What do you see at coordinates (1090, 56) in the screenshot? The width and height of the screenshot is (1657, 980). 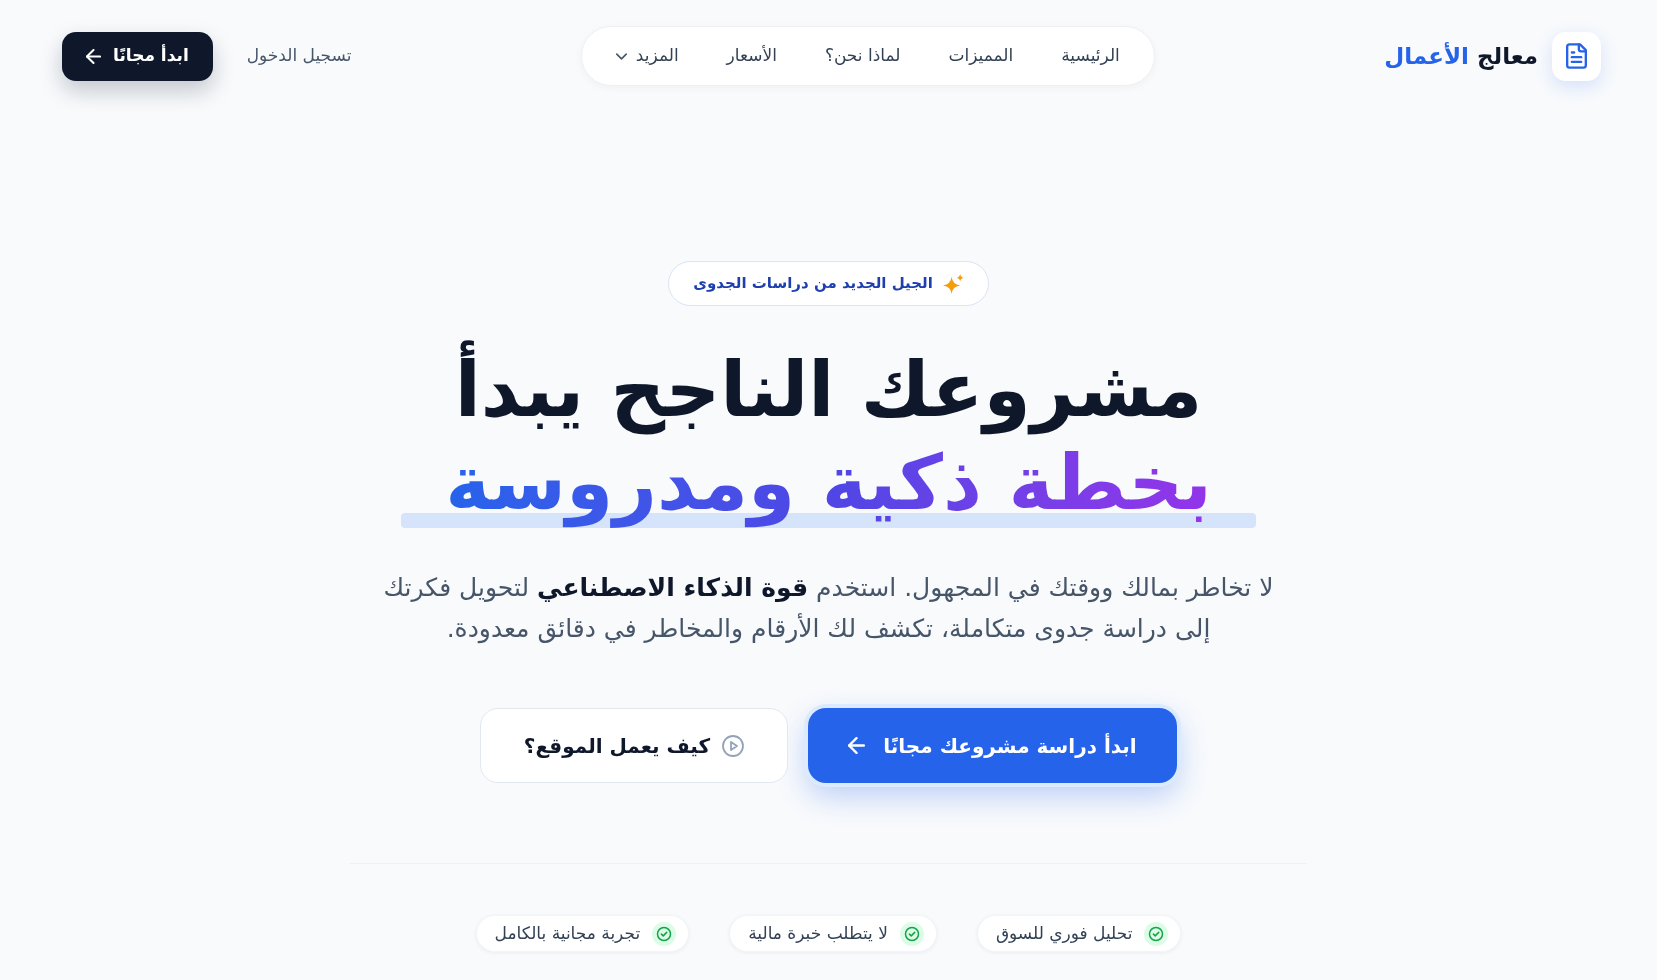 I see `nav-link: الرئيسية` at bounding box center [1090, 56].